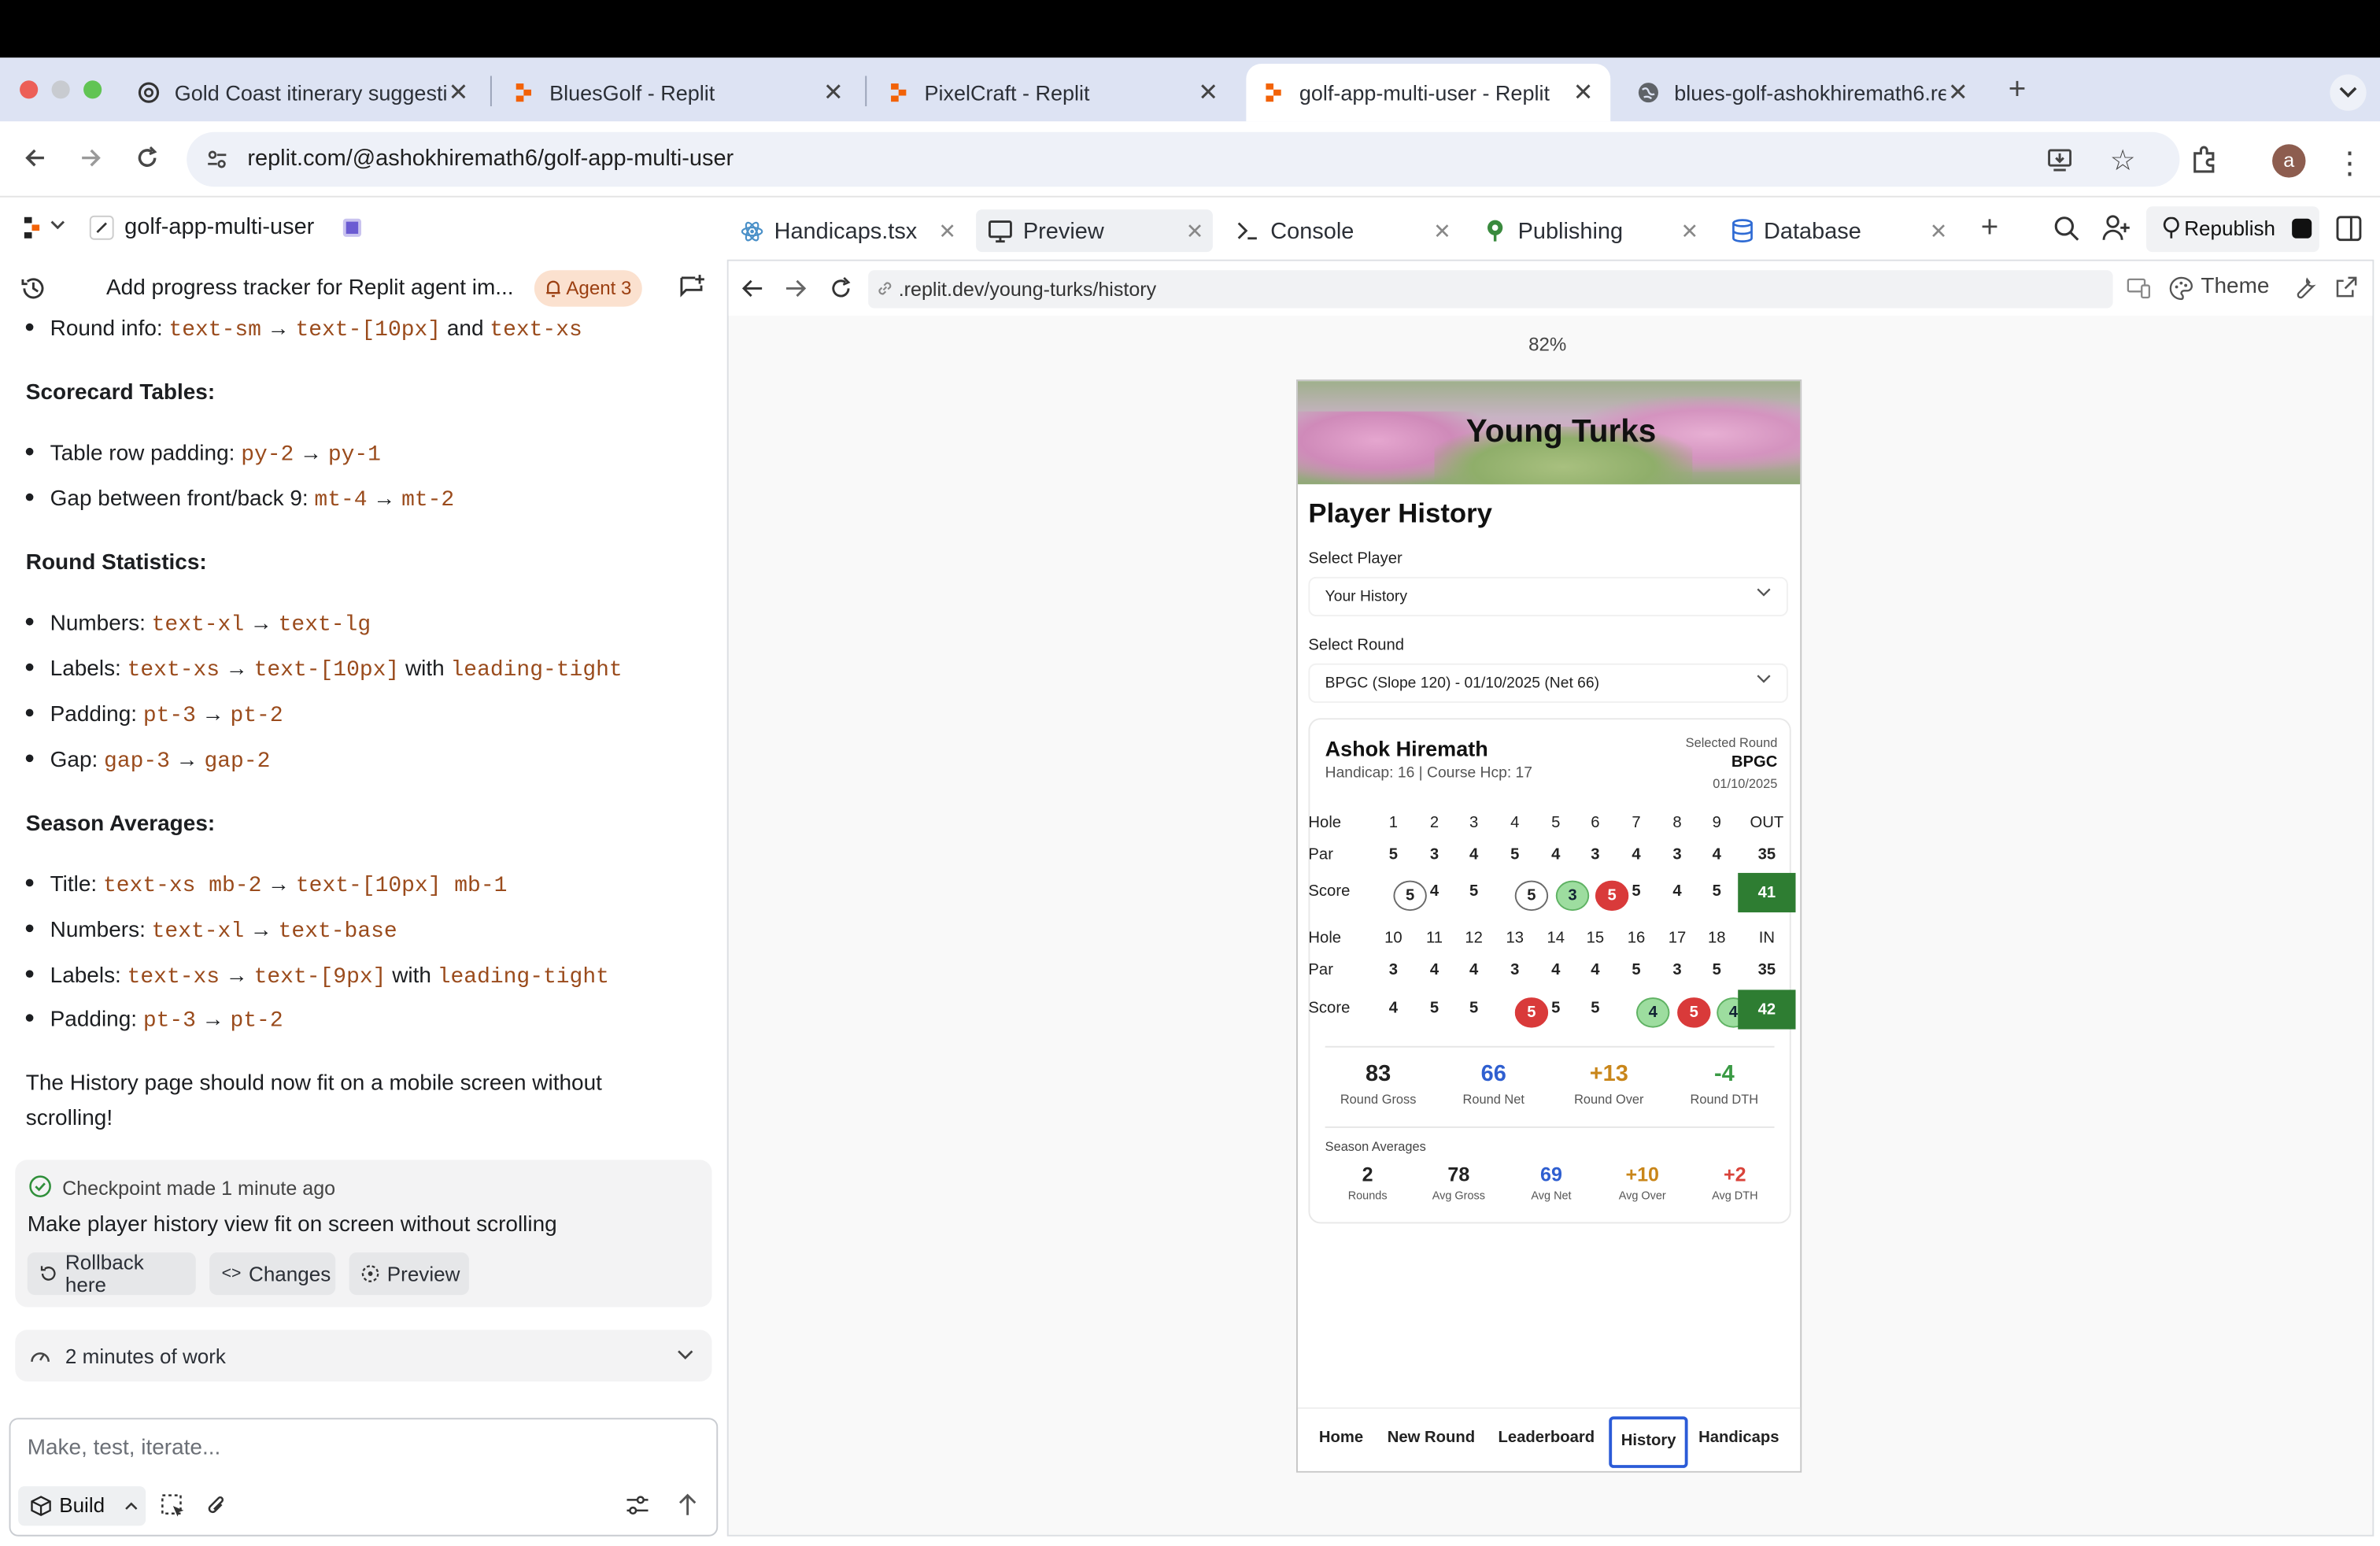  Describe the element at coordinates (1027, 289) in the screenshot. I see `preview-url: .replit.dev/young-turks/history` at that location.